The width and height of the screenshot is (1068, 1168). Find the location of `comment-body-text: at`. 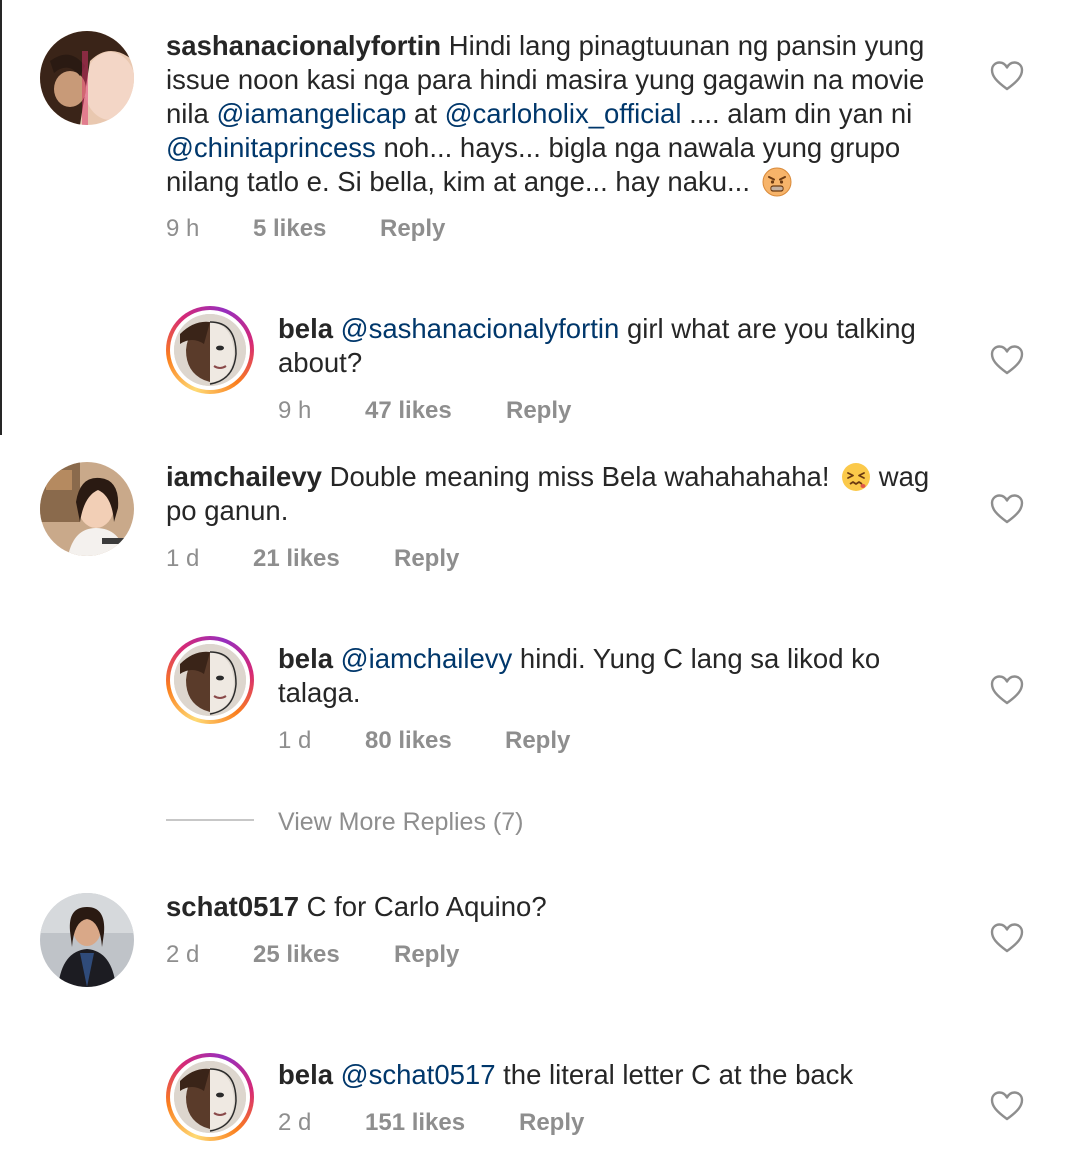

comment-body-text: at is located at coordinates (425, 113).